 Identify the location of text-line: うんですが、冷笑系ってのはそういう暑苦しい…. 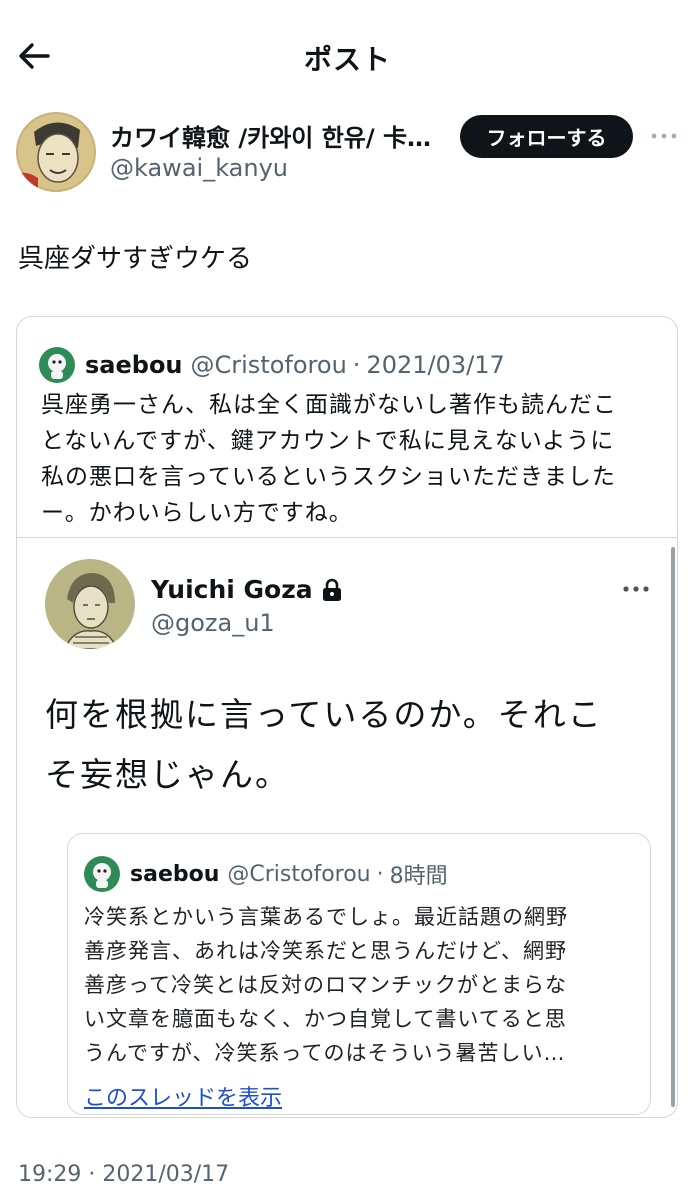
(325, 1053).